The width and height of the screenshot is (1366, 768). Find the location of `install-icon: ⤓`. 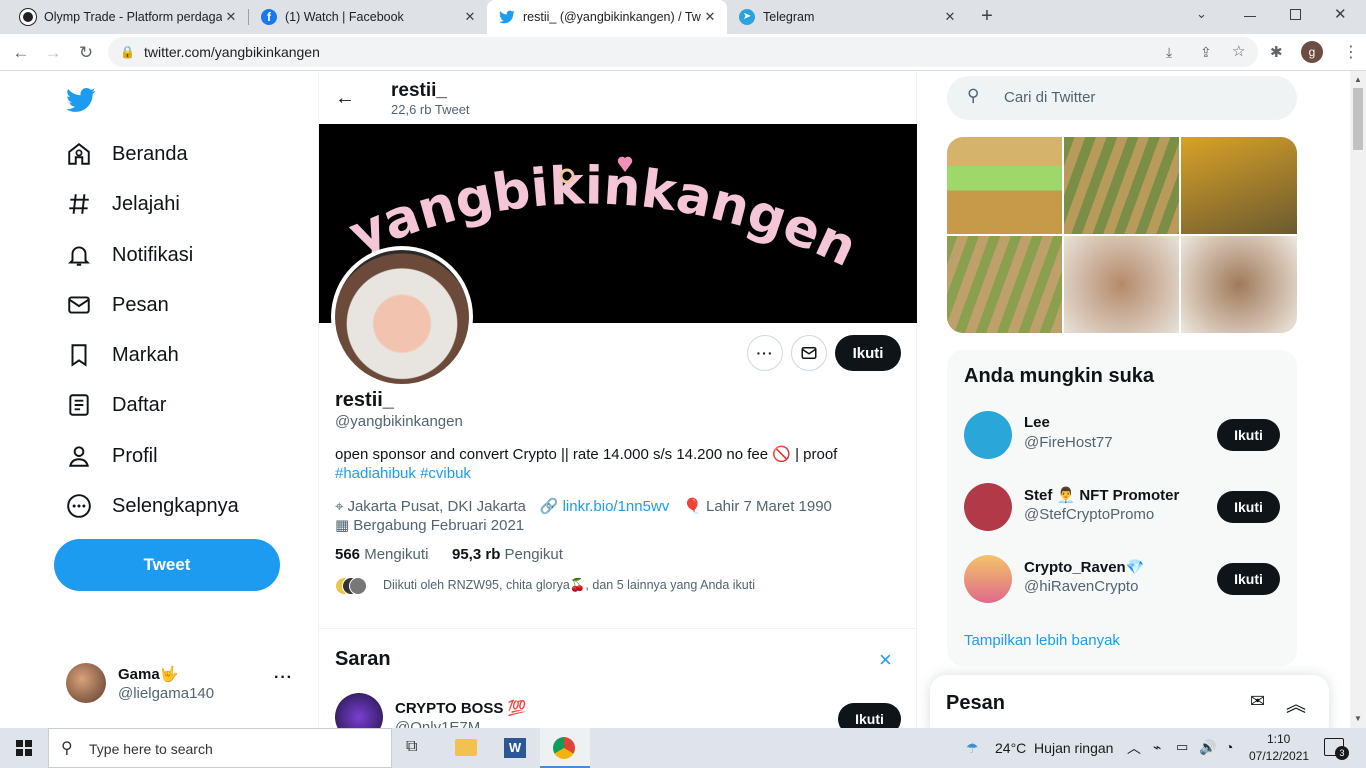

install-icon: ⤓ is located at coordinates (1169, 52).